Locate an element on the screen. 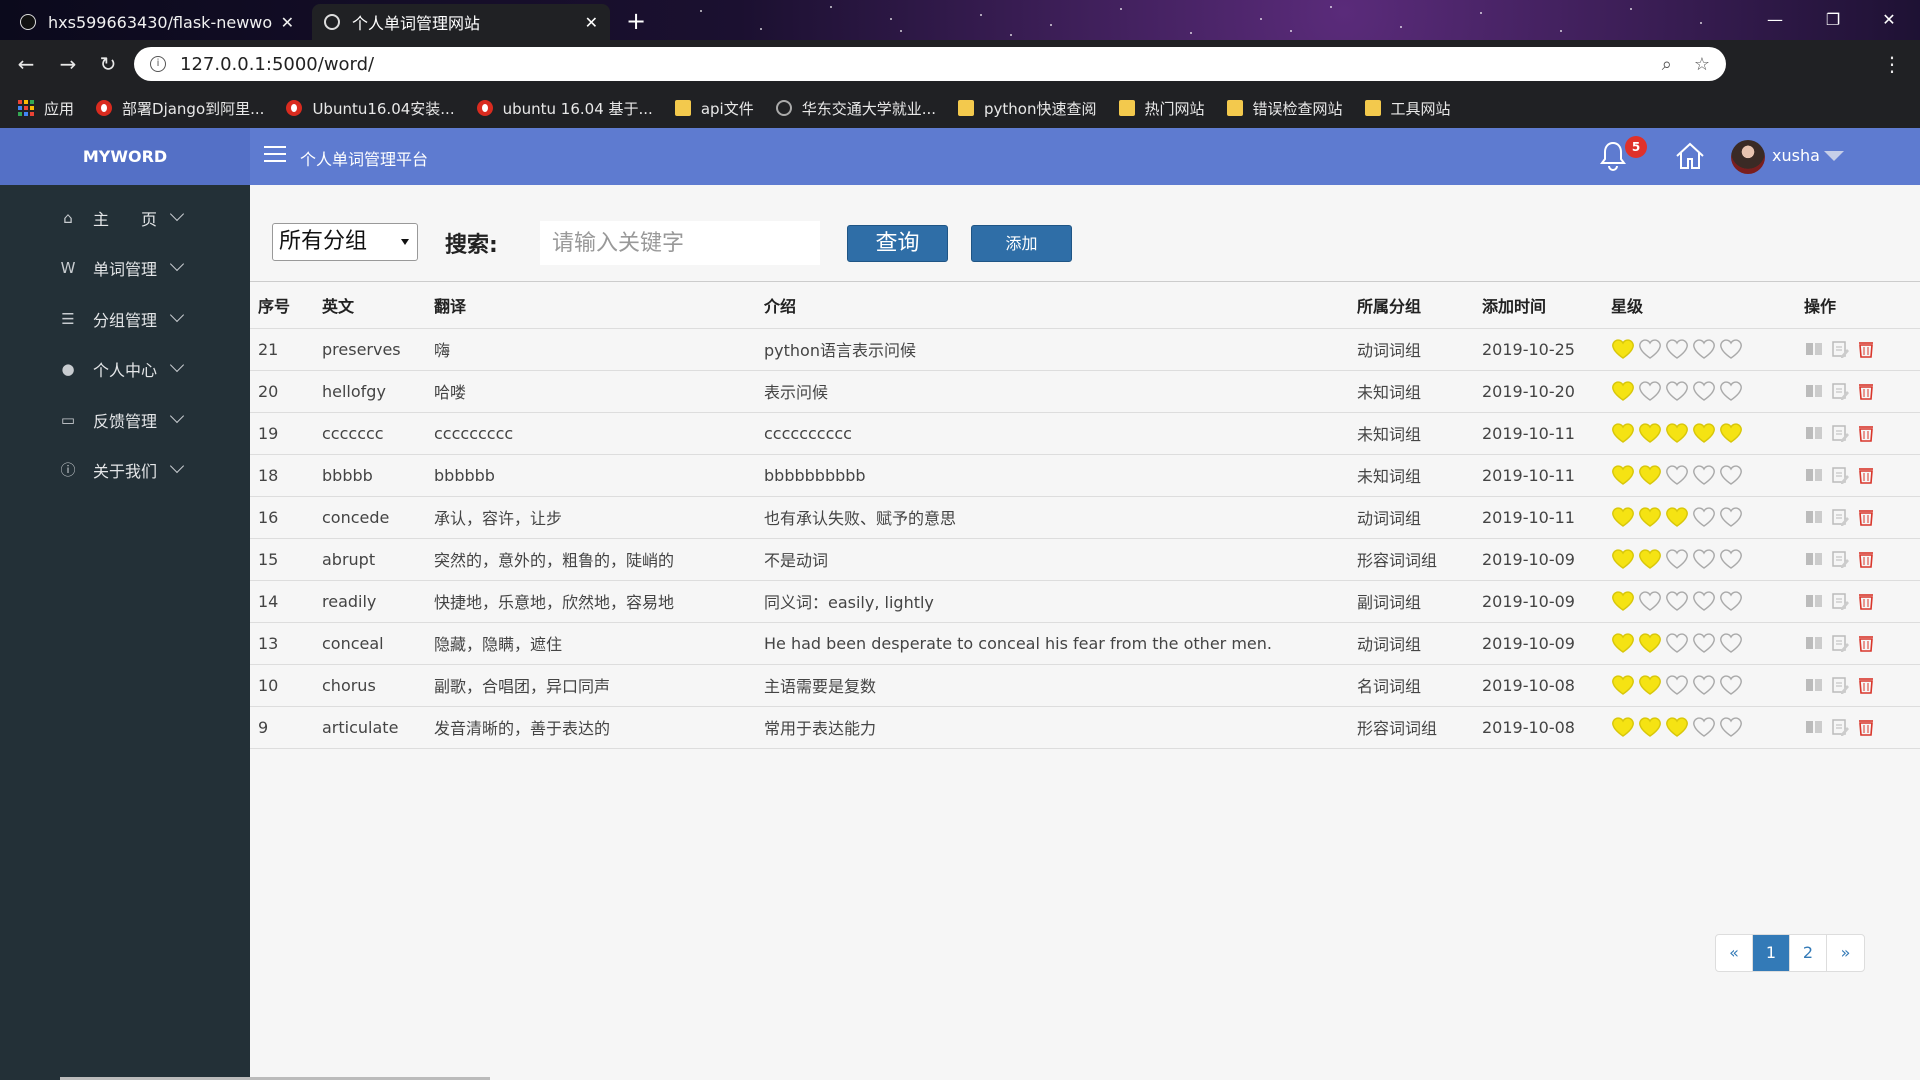  site-info-icon: i is located at coordinates (158, 64).